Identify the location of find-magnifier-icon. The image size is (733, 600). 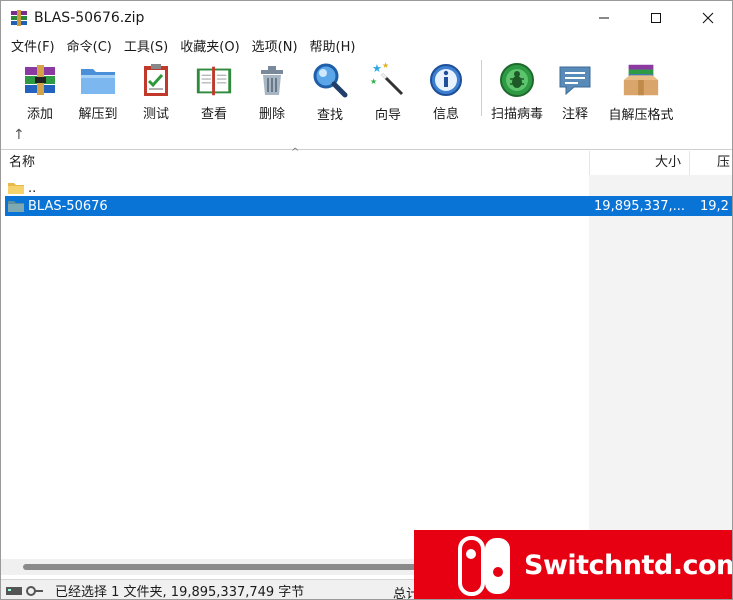
(330, 80).